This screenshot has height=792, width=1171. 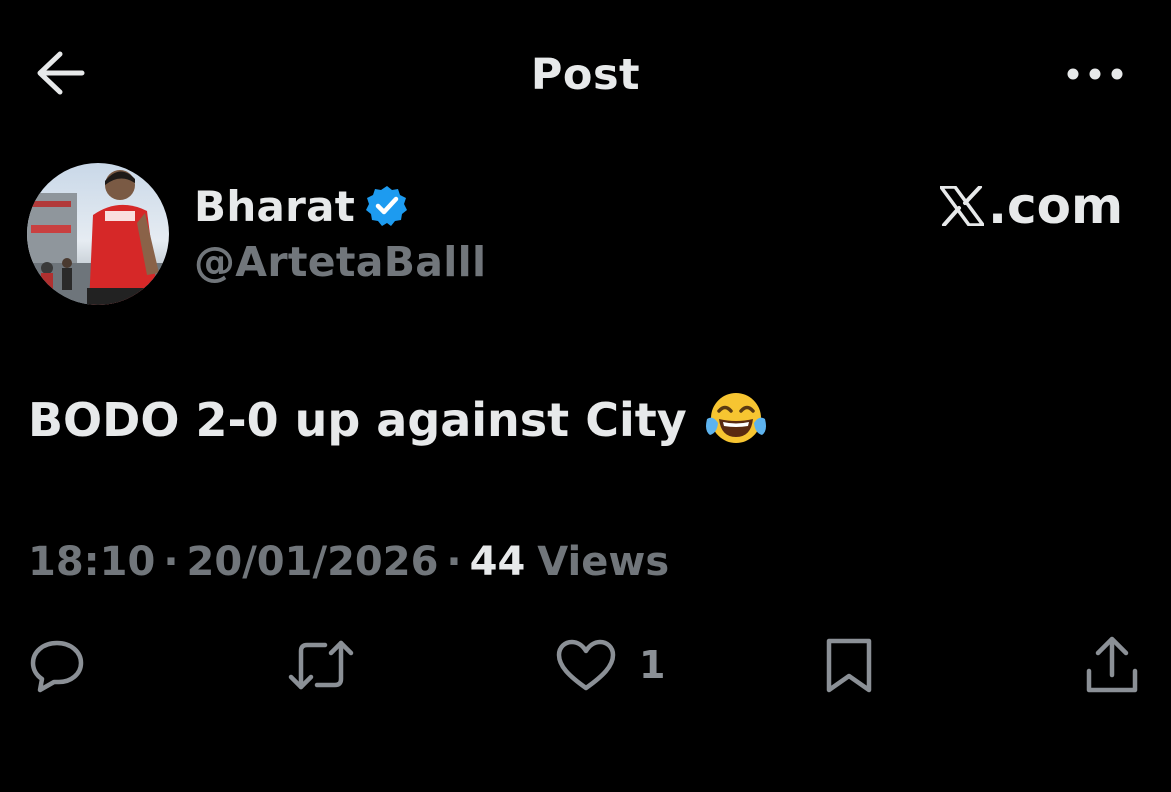 I want to click on display-name: Bharat, so click(x=274, y=206).